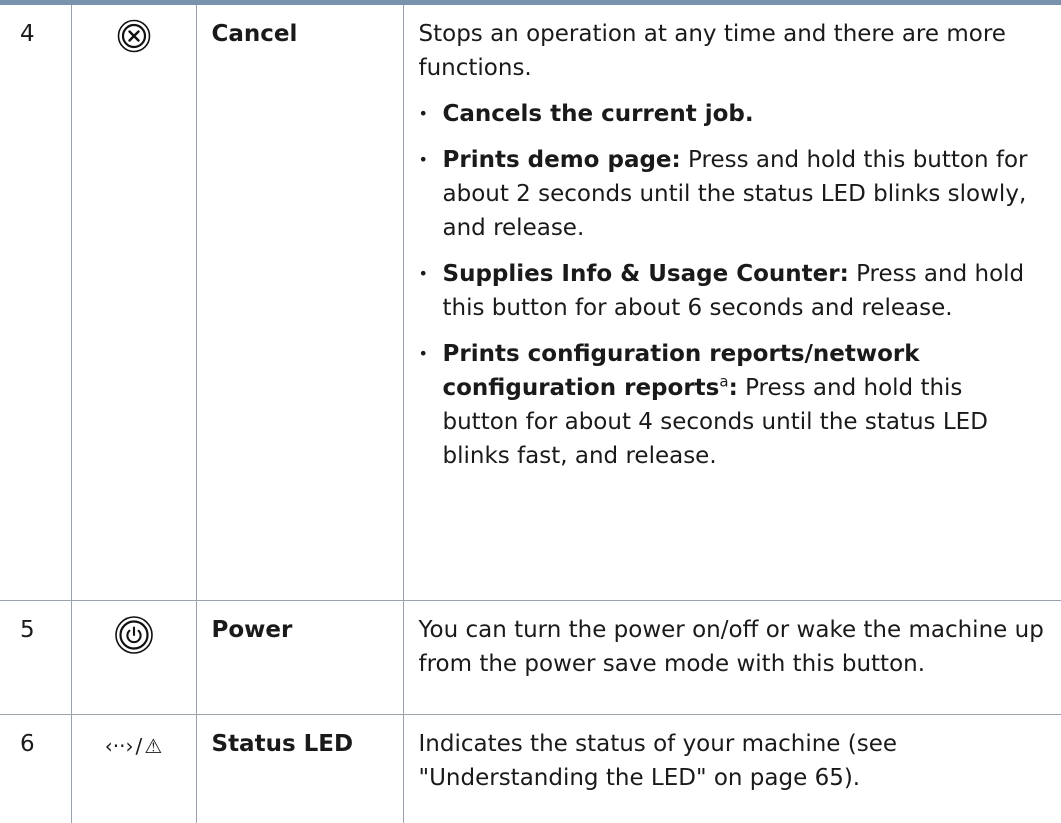 The image size is (1061, 823). I want to click on button-name: Status LED, so click(299, 769).